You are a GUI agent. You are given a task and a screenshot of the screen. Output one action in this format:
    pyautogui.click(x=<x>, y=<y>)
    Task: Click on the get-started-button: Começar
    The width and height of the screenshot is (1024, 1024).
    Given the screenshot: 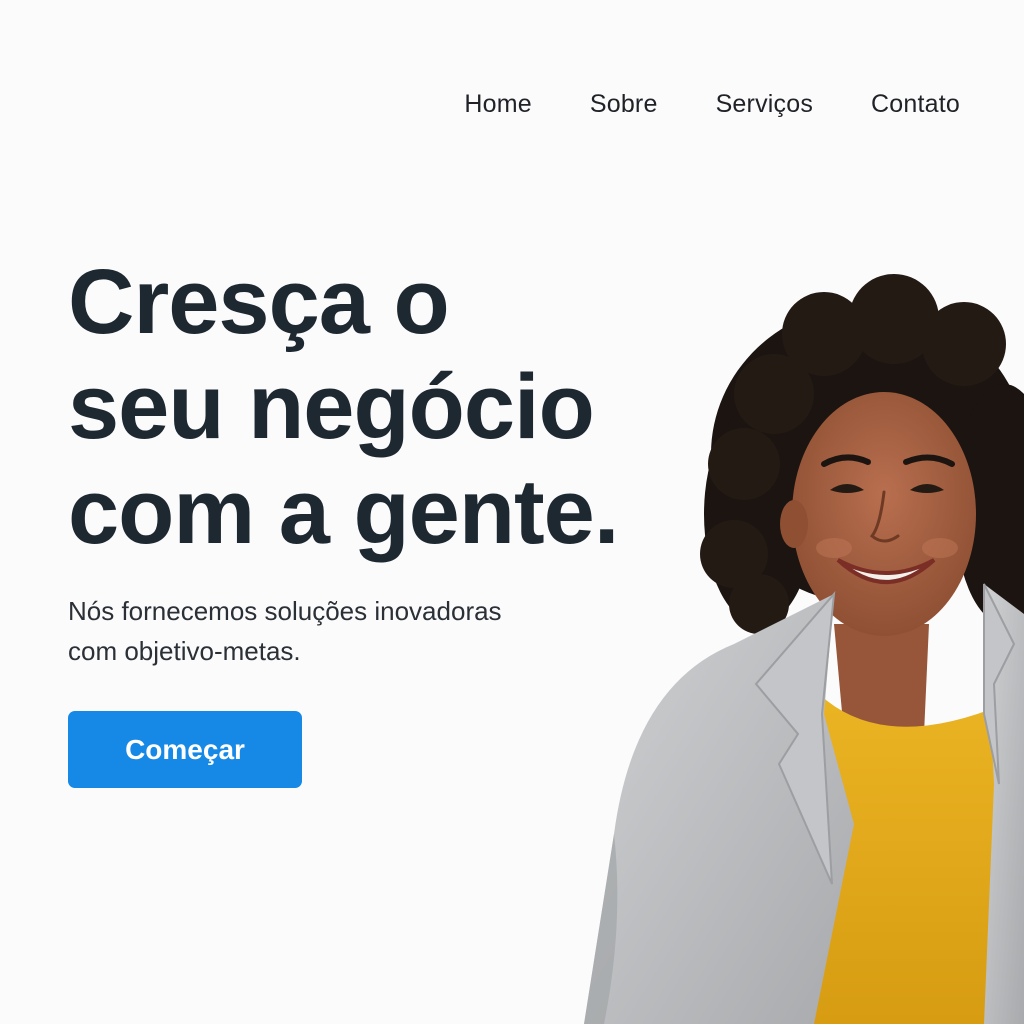 What is the action you would take?
    pyautogui.click(x=185, y=749)
    